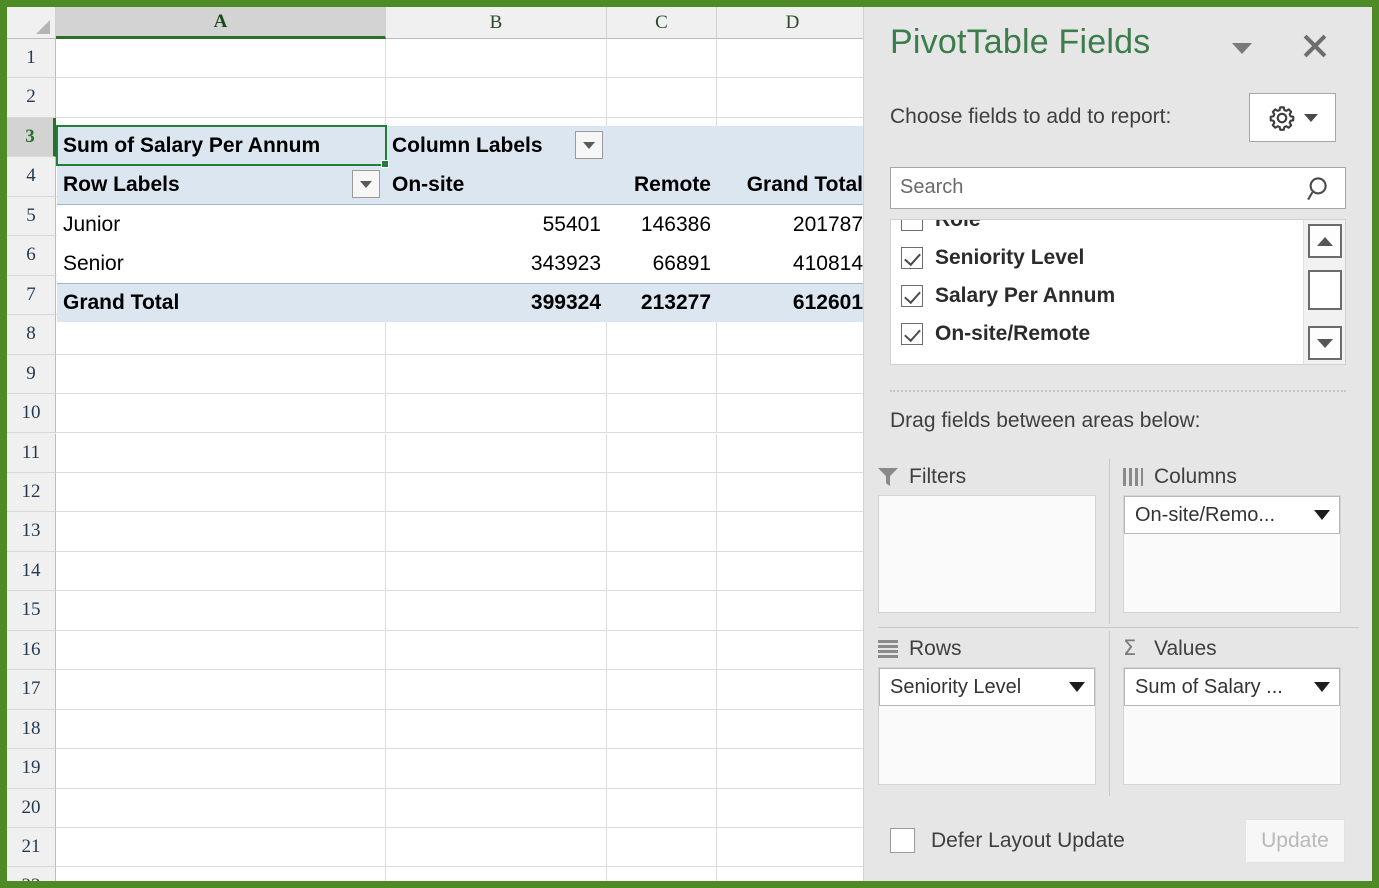 The image size is (1379, 888). I want to click on row-header-18: 18, so click(31, 729).